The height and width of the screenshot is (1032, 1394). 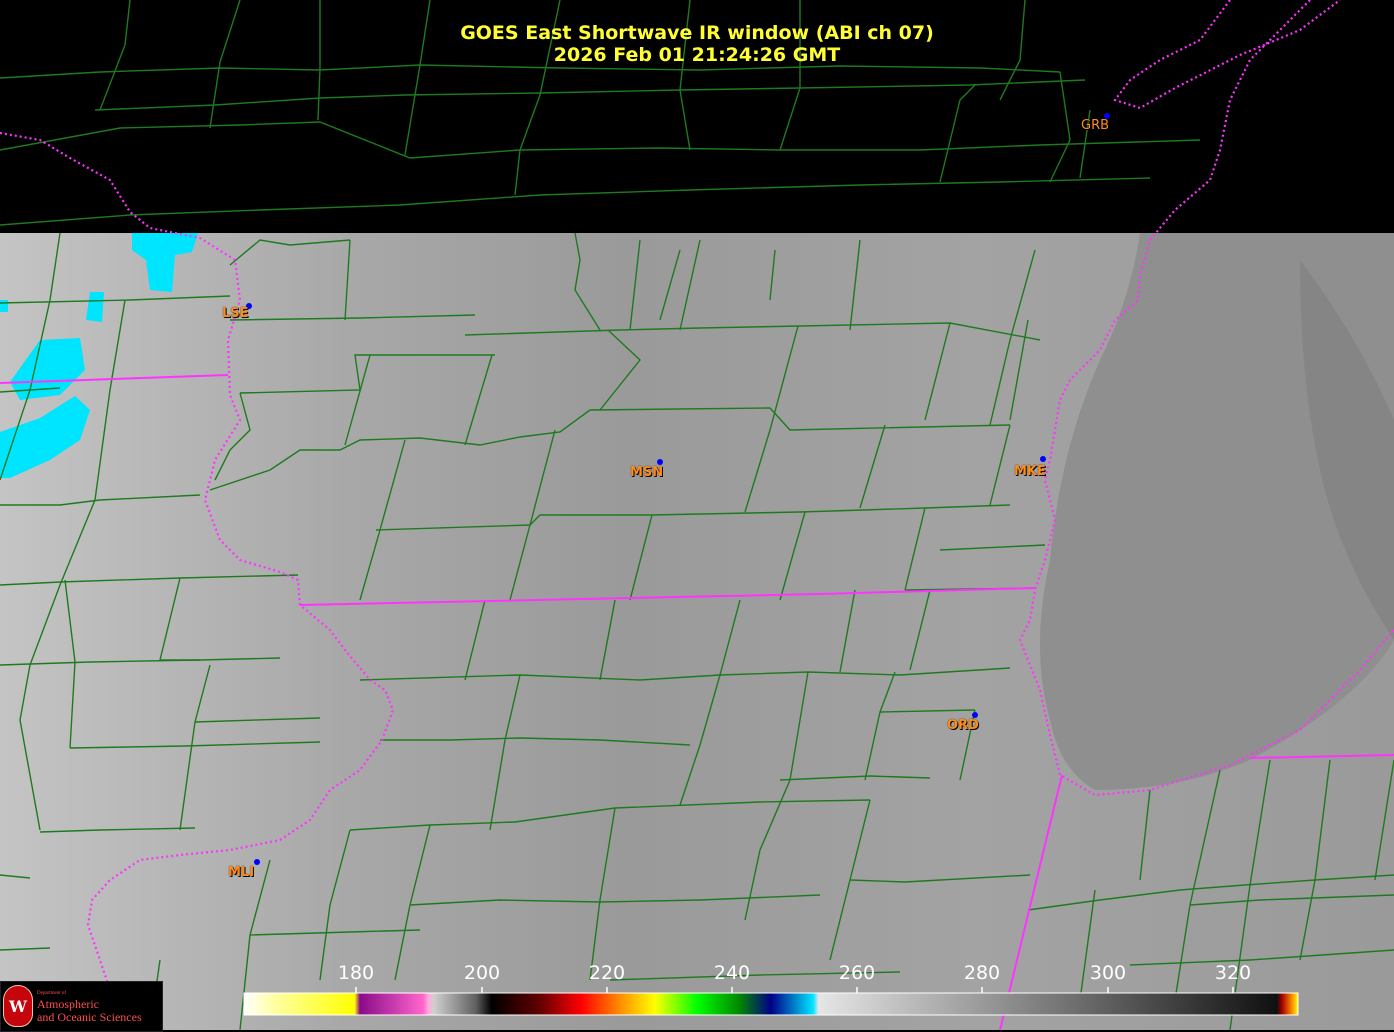 I want to click on station-marker-mke, so click(x=1043, y=459).